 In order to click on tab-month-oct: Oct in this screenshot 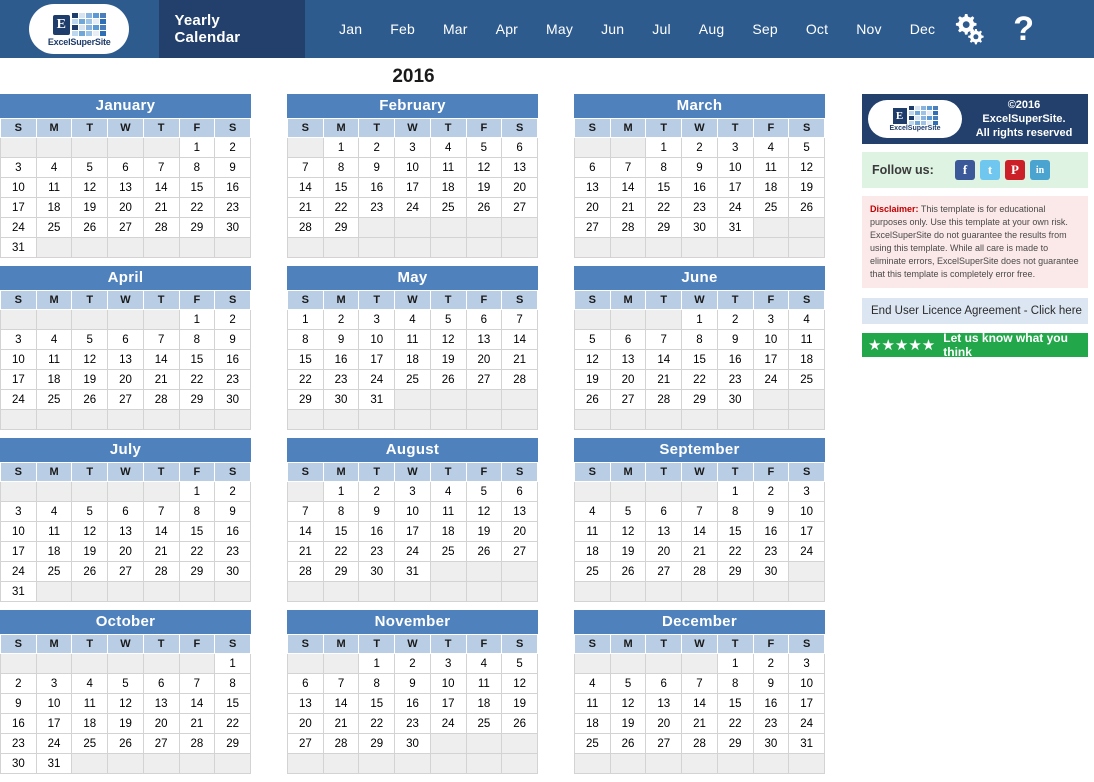, I will do `click(817, 29)`.